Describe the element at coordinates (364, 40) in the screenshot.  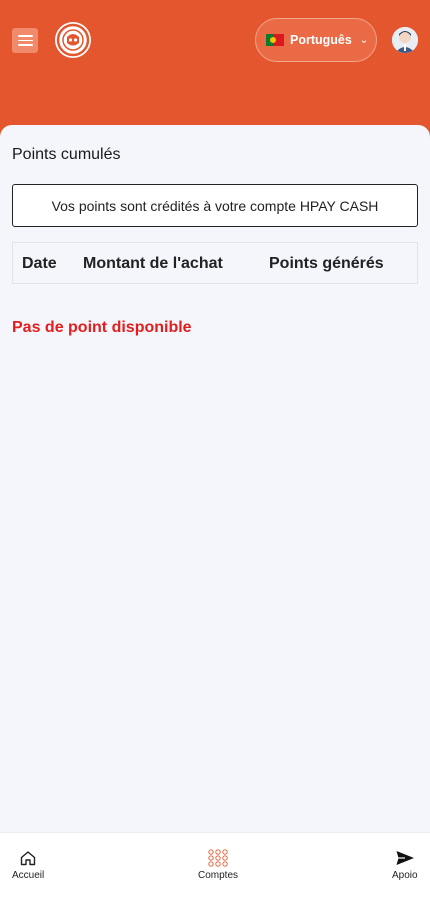
I see `chevron-down-icon: ⌄` at that location.